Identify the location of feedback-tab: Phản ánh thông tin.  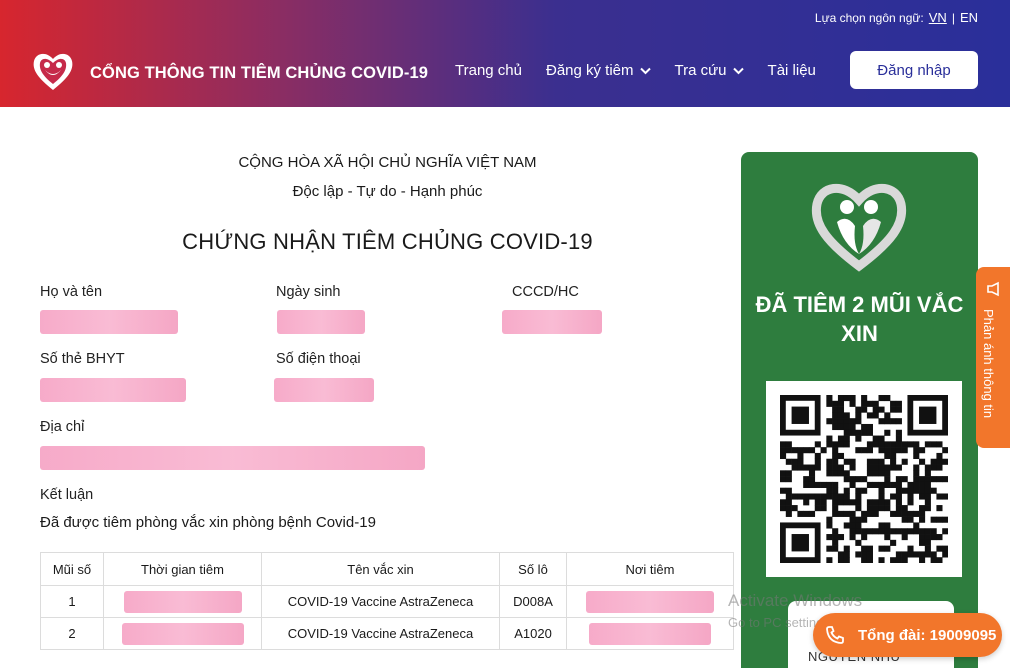
(993, 357).